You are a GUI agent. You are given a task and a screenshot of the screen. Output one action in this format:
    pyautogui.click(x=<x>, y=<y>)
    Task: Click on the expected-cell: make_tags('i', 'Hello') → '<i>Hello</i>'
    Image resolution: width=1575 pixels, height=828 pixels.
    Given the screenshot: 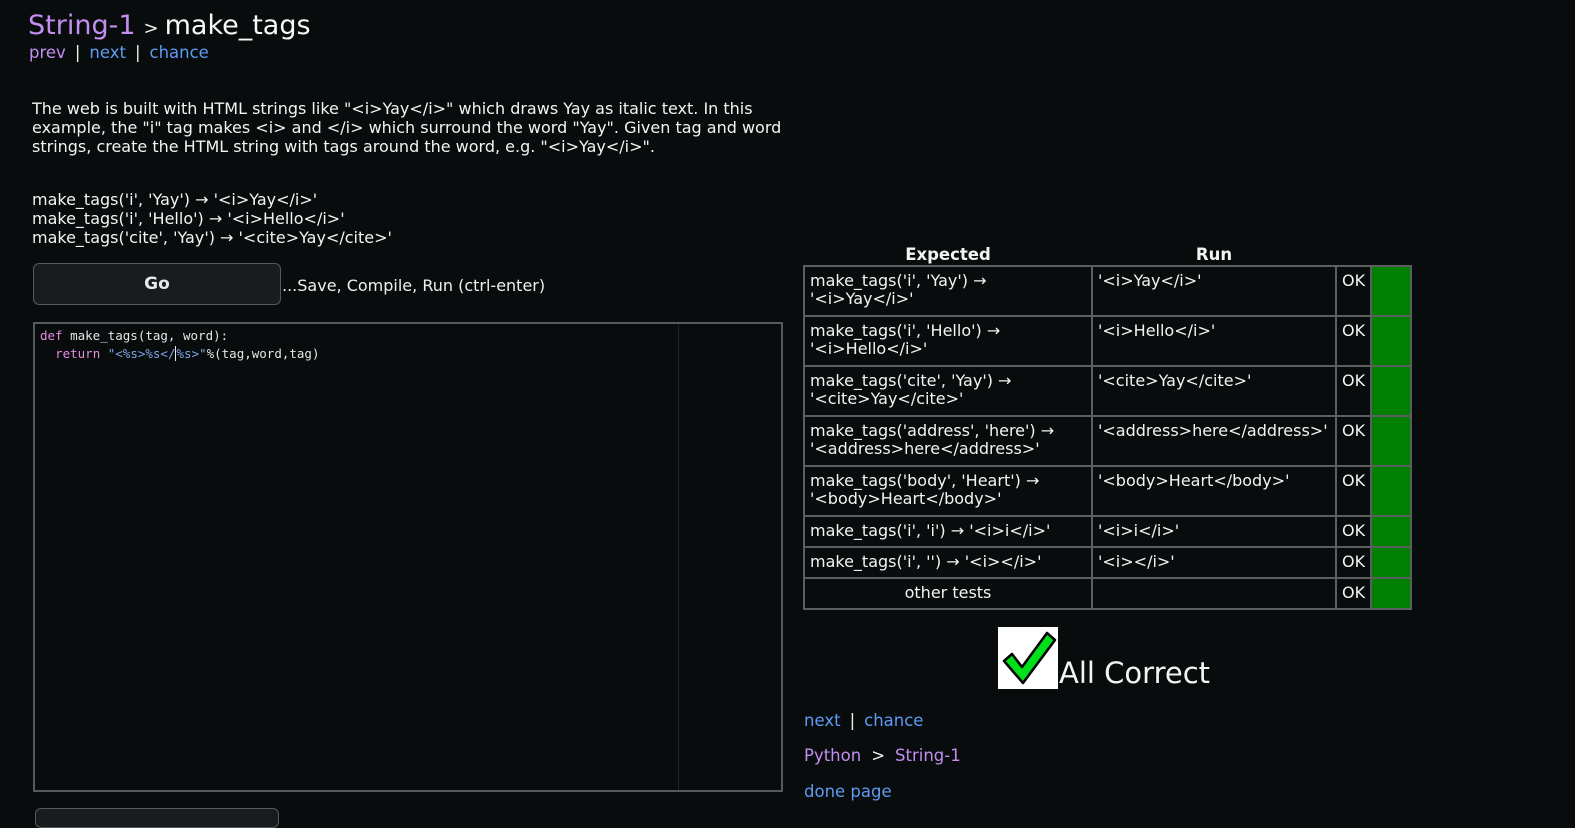 What is the action you would take?
    pyautogui.click(x=948, y=341)
    